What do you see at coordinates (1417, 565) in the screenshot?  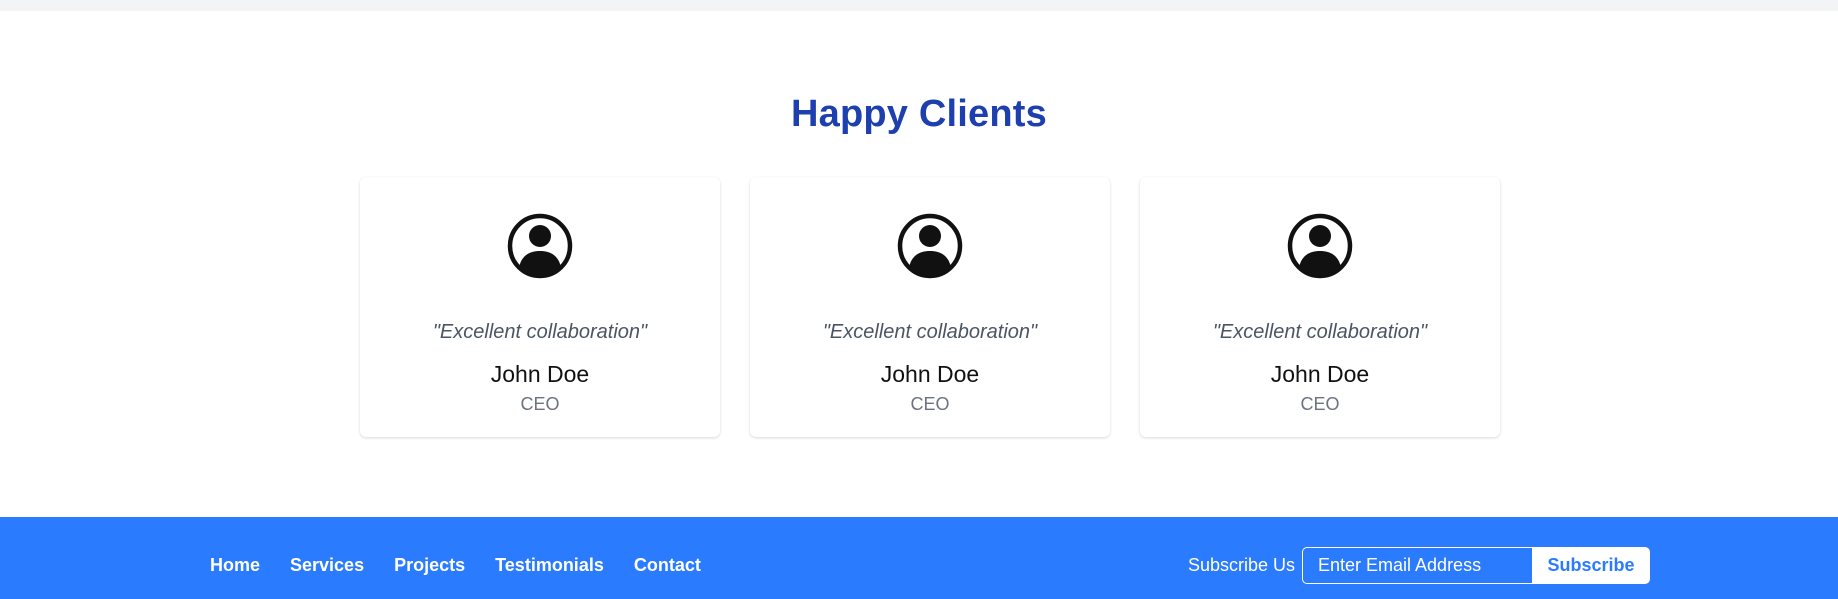 I see `email-input` at bounding box center [1417, 565].